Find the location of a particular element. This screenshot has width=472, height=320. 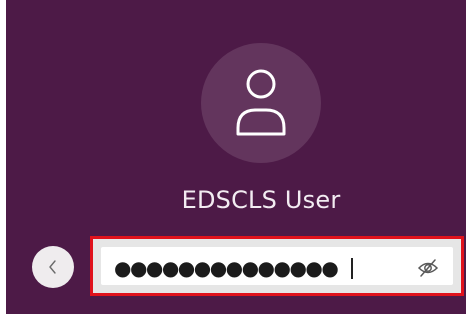

password-field-highlight: ●●●●●●●●●●●●●● is located at coordinates (277, 266).